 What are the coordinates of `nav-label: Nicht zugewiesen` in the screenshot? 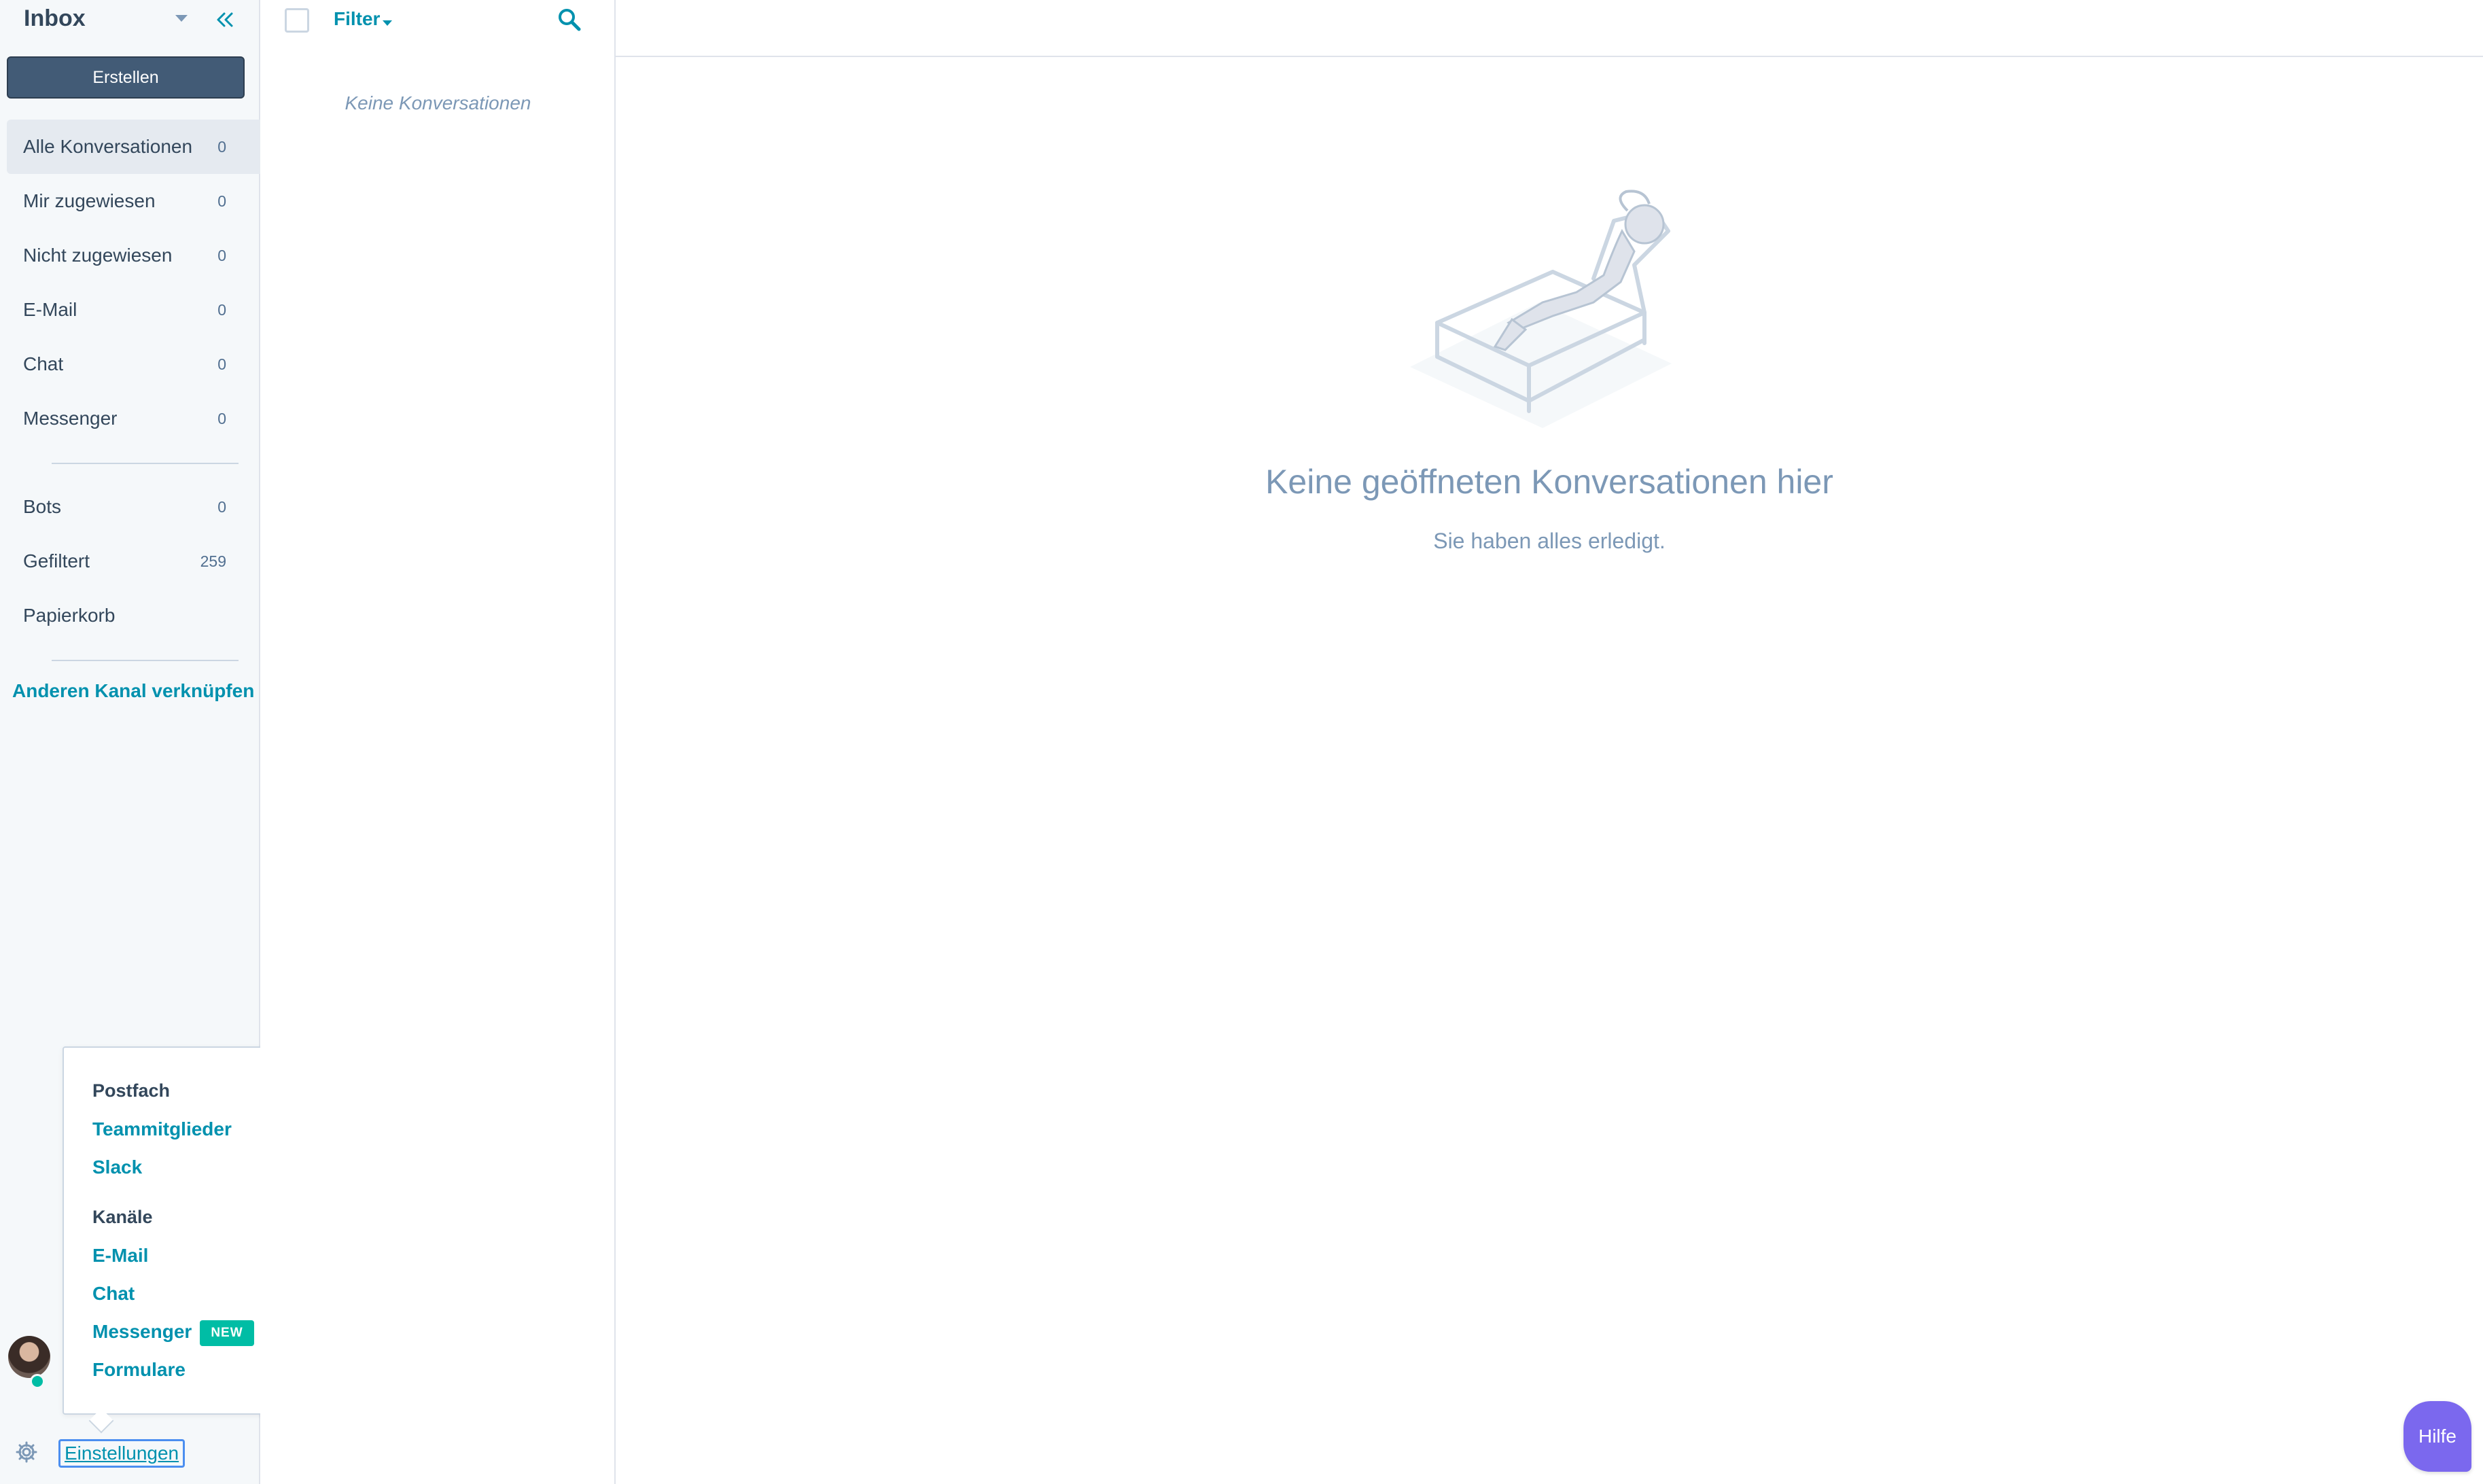 It's located at (98, 255).